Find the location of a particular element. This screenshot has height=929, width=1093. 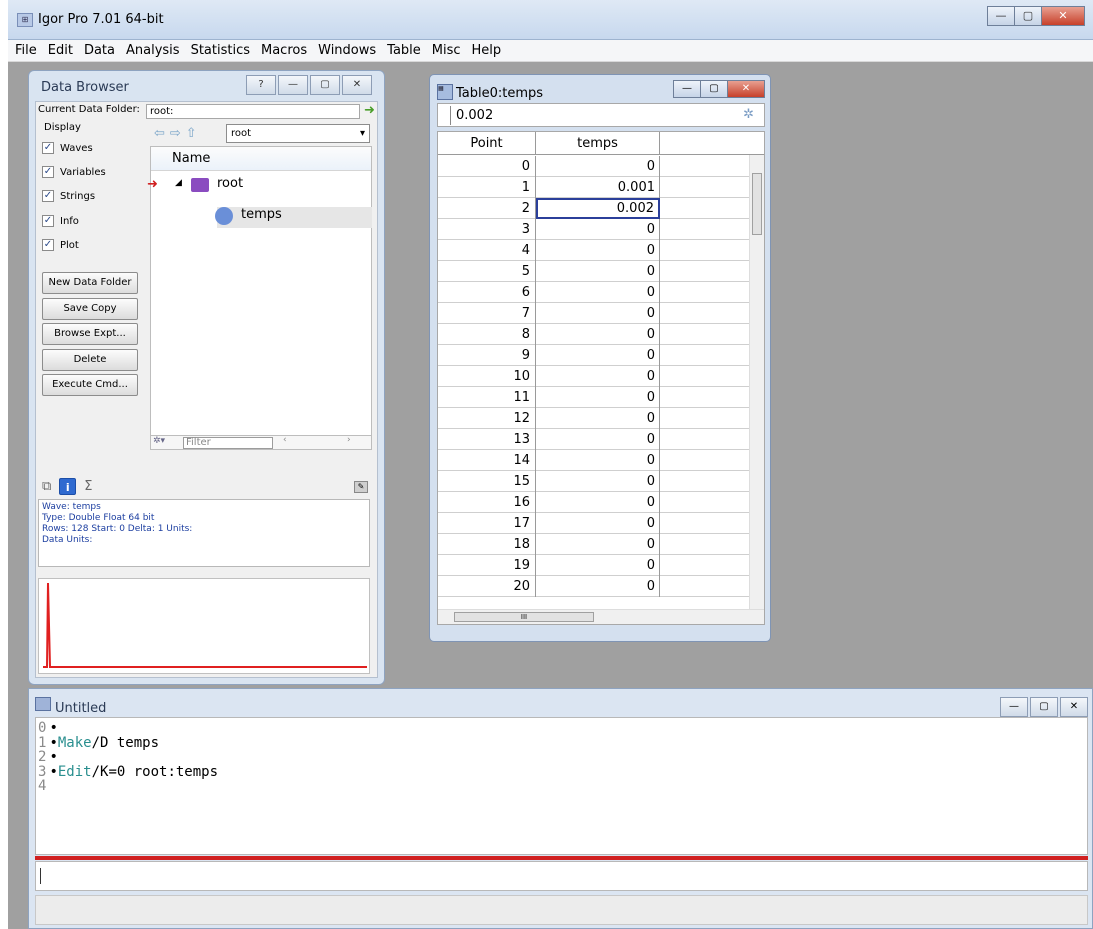

scroll-right-icon: › is located at coordinates (349, 440).